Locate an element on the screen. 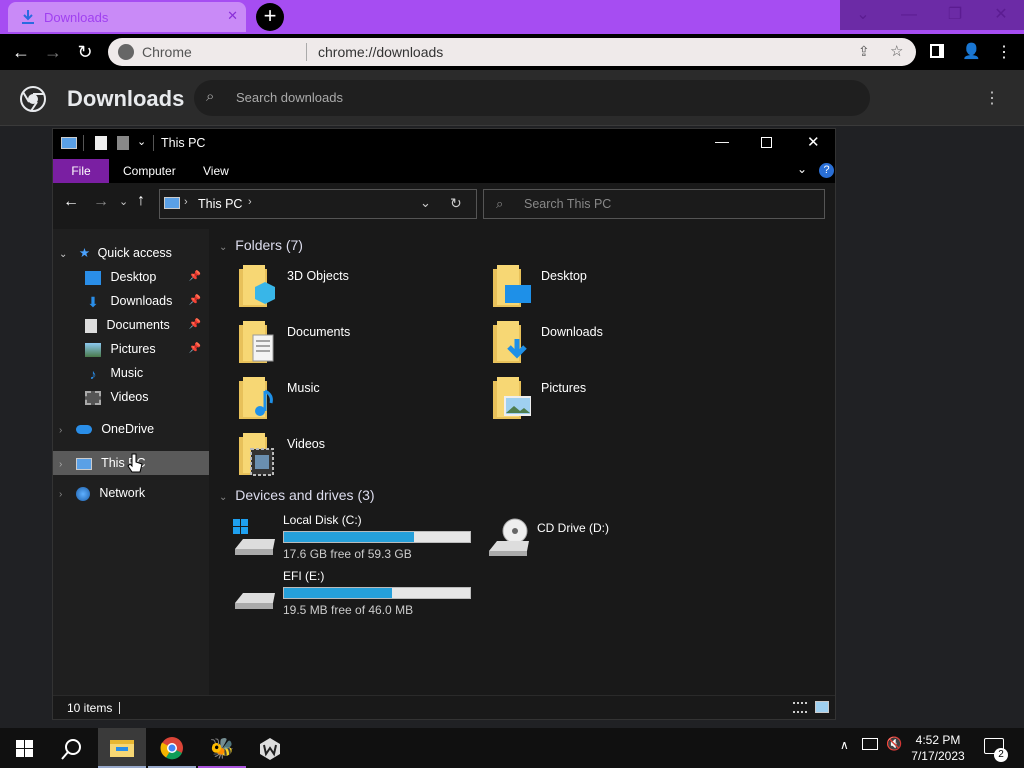 Image resolution: width=1024 pixels, height=768 pixels. notification-count-badge: 2 is located at coordinates (1001, 755).